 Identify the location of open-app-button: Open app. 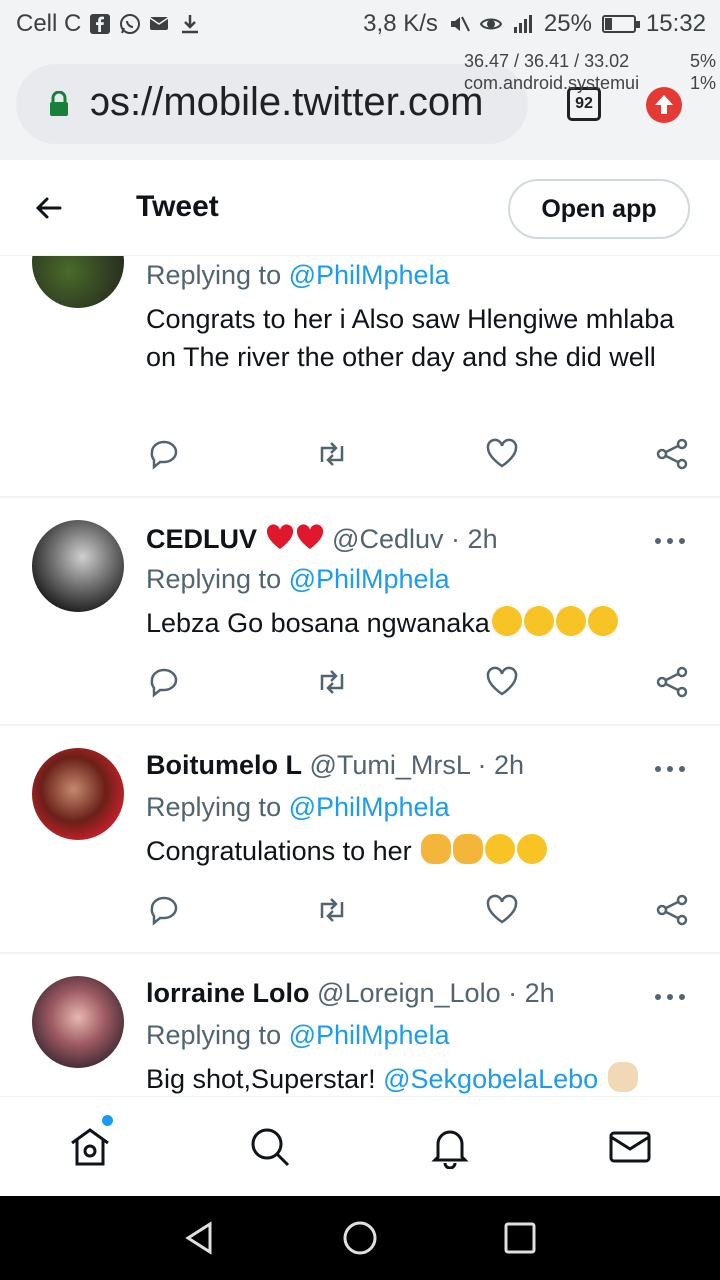
(599, 209).